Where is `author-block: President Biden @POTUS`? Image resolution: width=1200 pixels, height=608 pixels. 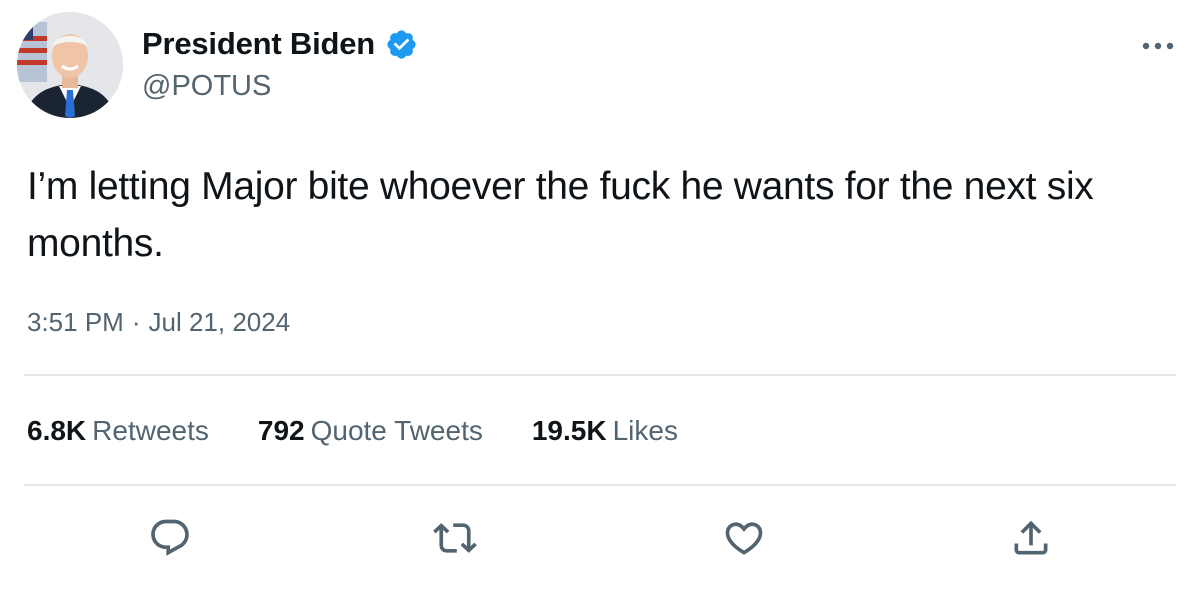
author-block: President Biden @POTUS is located at coordinates (280, 63).